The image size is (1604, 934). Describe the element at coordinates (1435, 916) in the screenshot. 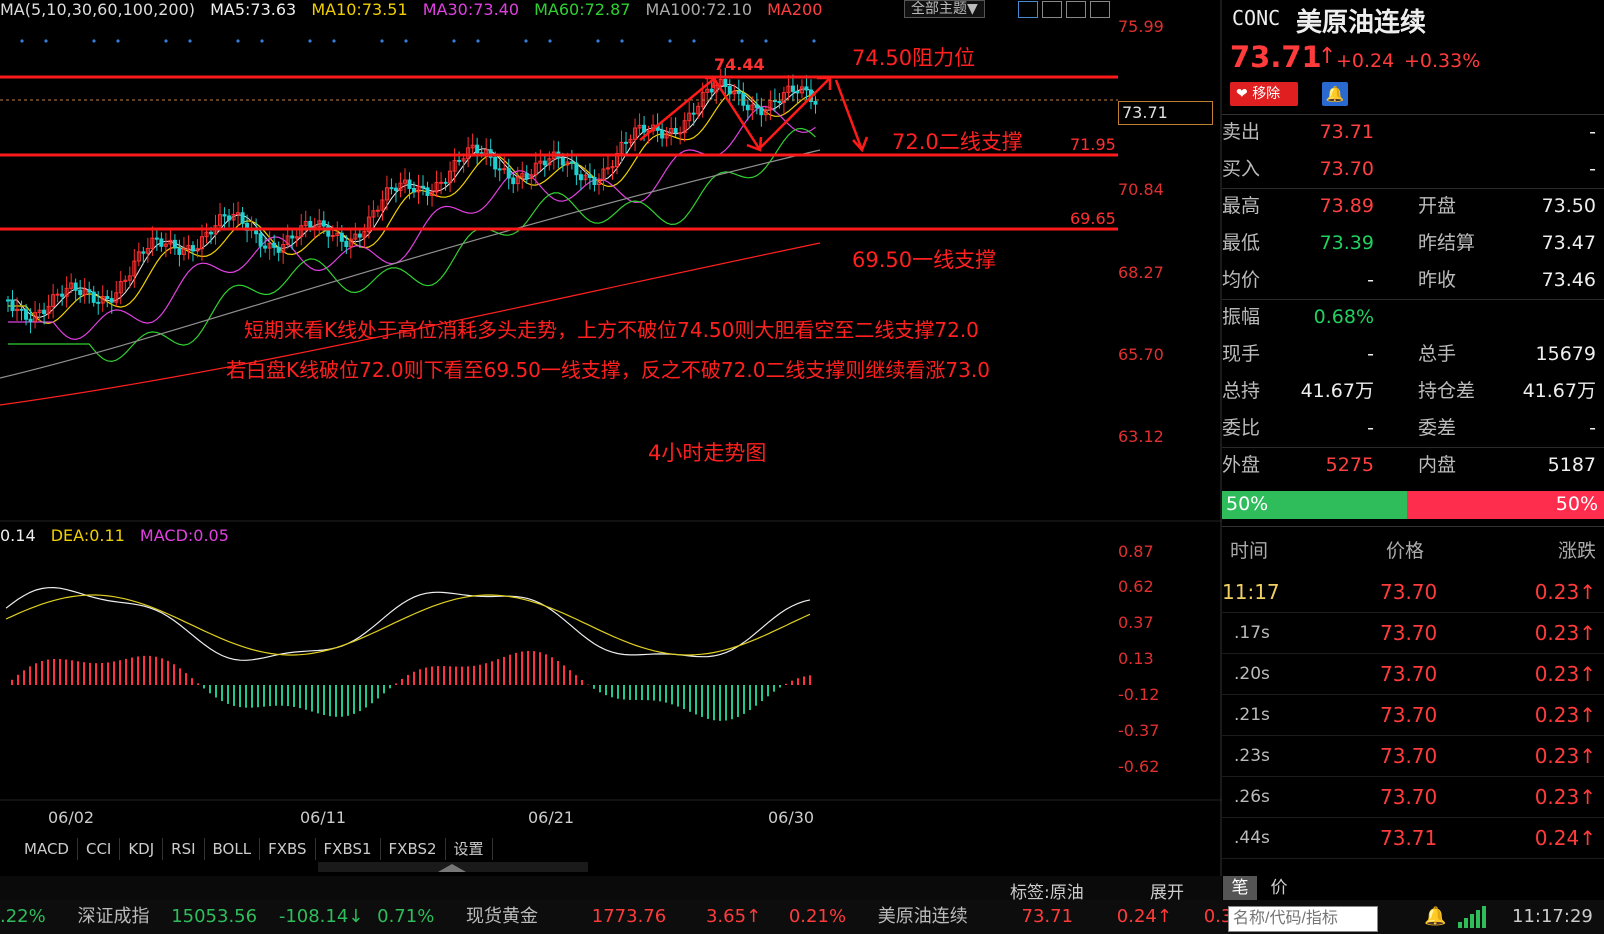

I see `bell-alert-icon: 🔔` at that location.